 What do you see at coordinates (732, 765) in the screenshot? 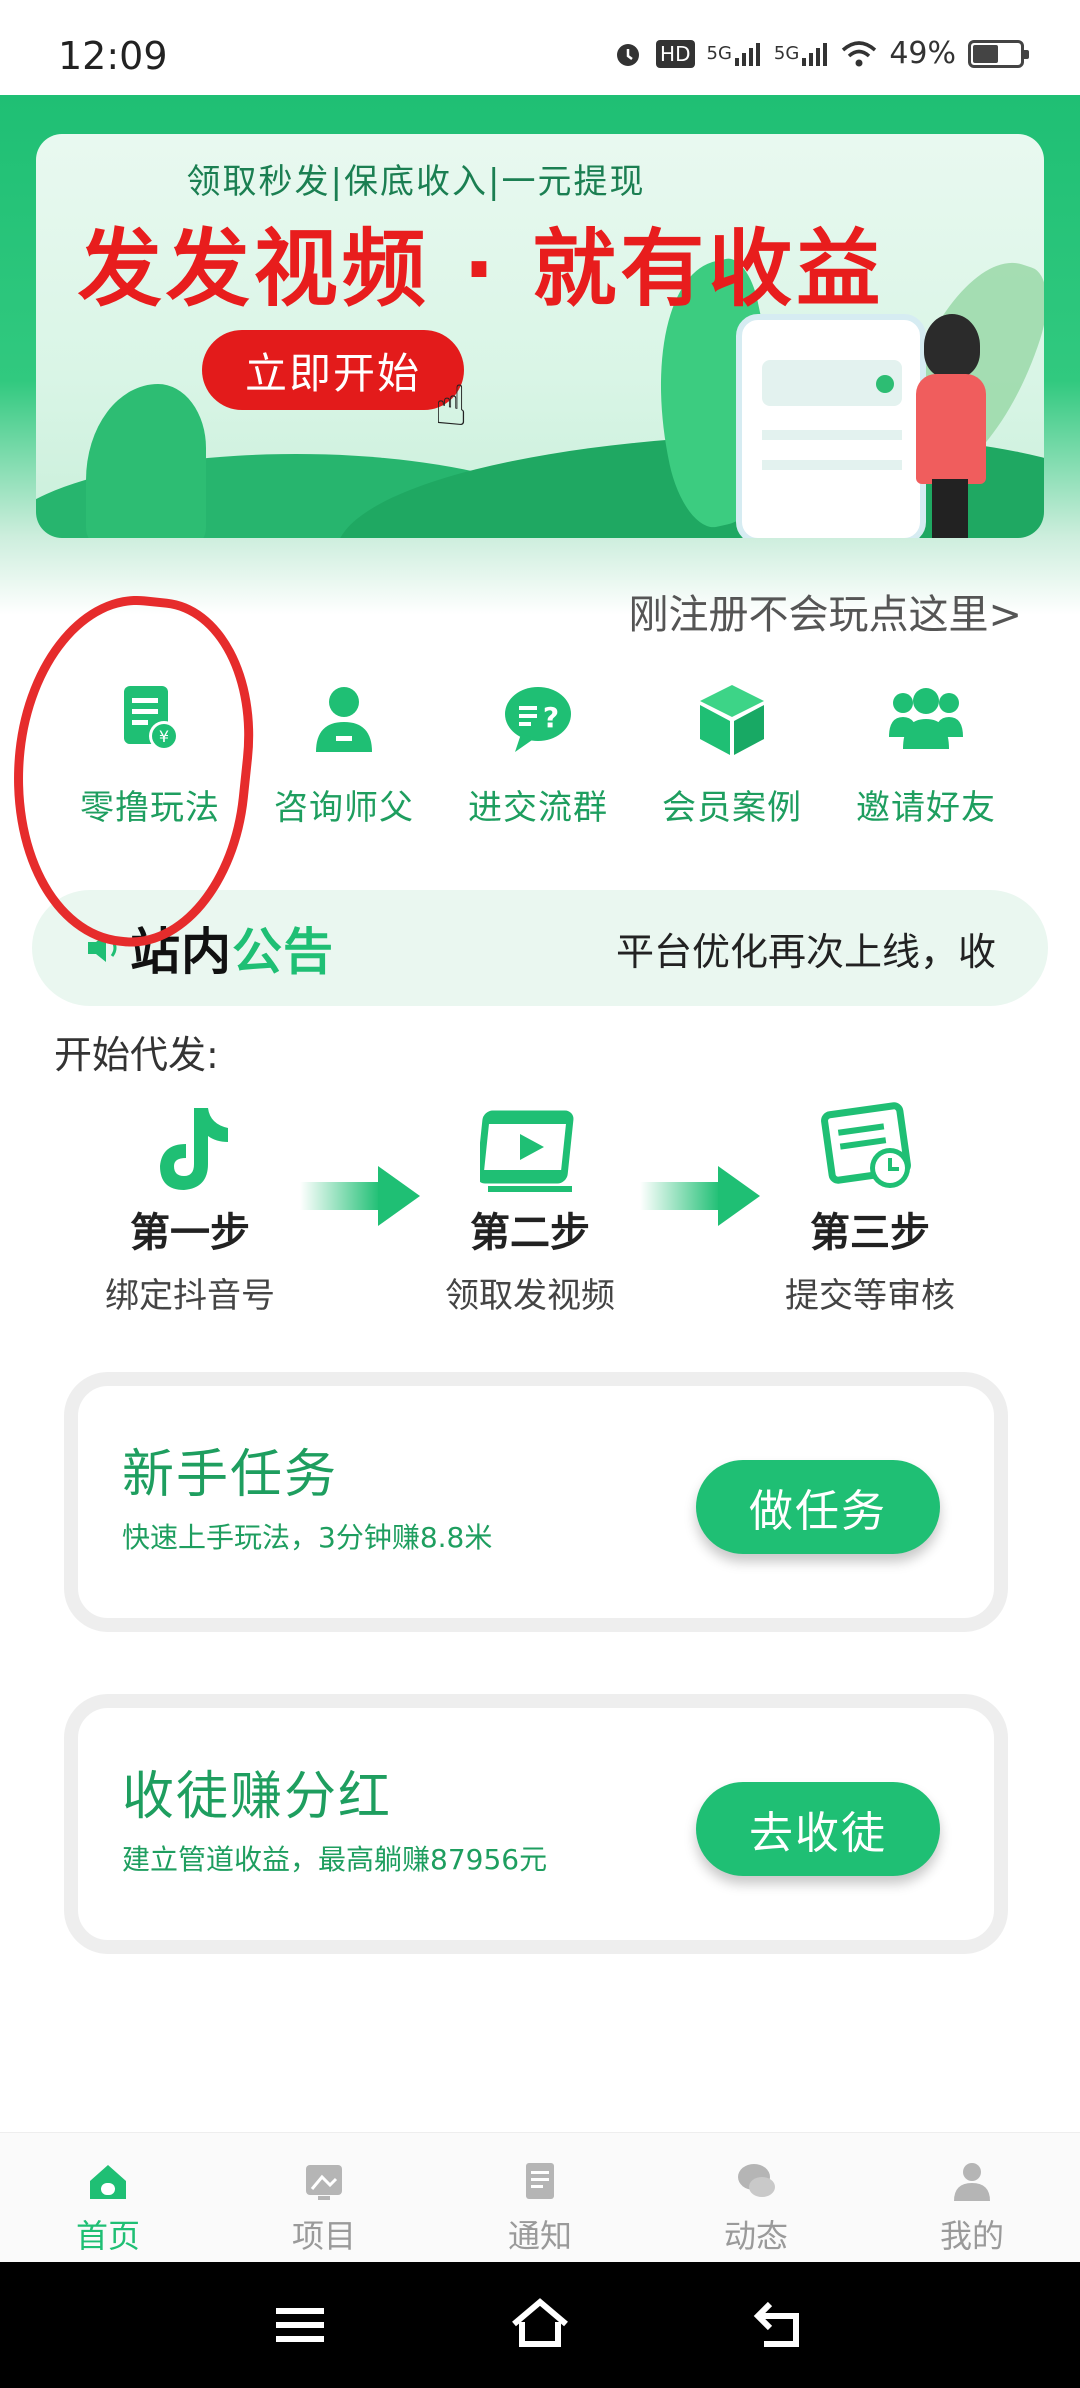
I see `quick-item-member-cases: 会员案例` at bounding box center [732, 765].